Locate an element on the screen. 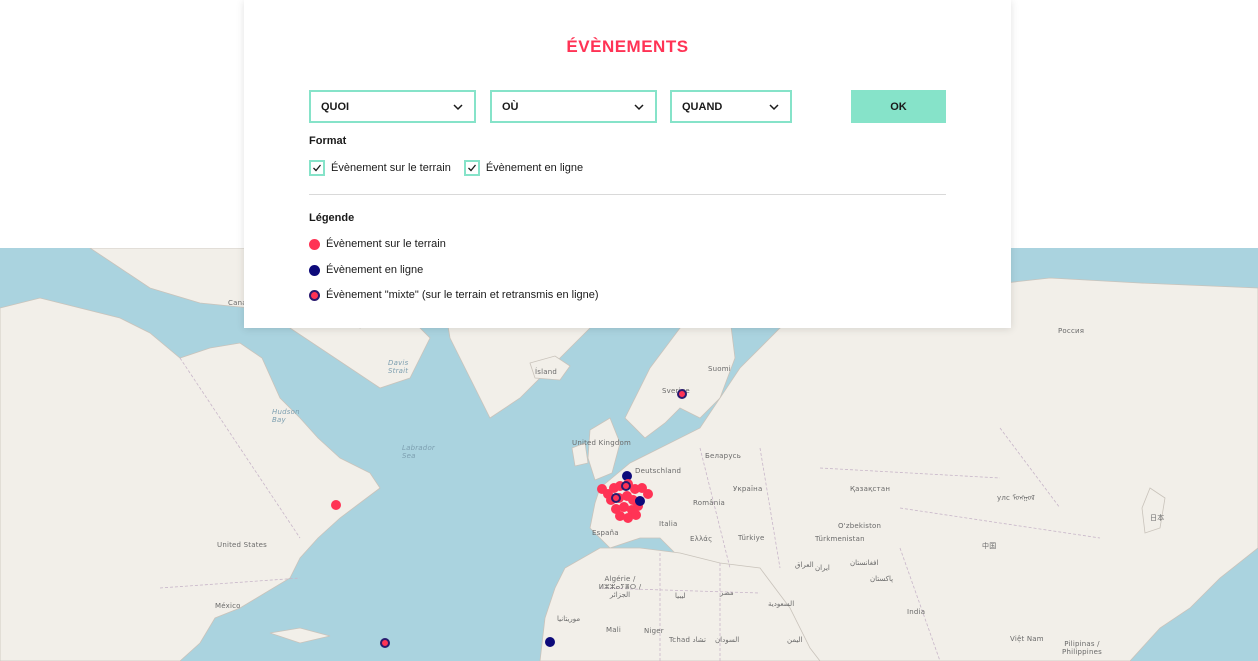  label-philippines: Pilipinas / Philippines is located at coordinates (1082, 648).